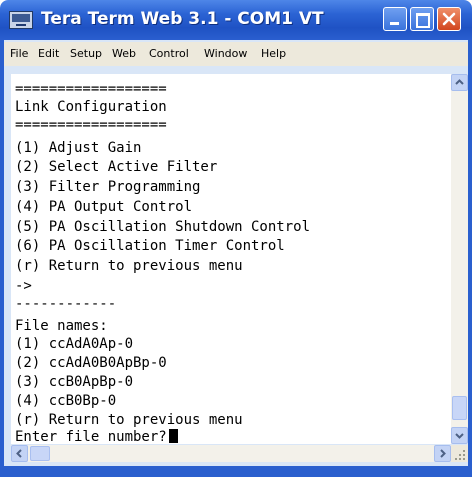 Image resolution: width=472 pixels, height=477 pixels. What do you see at coordinates (104, 207) in the screenshot?
I see `terminal-line: (4) PA Output Control` at bounding box center [104, 207].